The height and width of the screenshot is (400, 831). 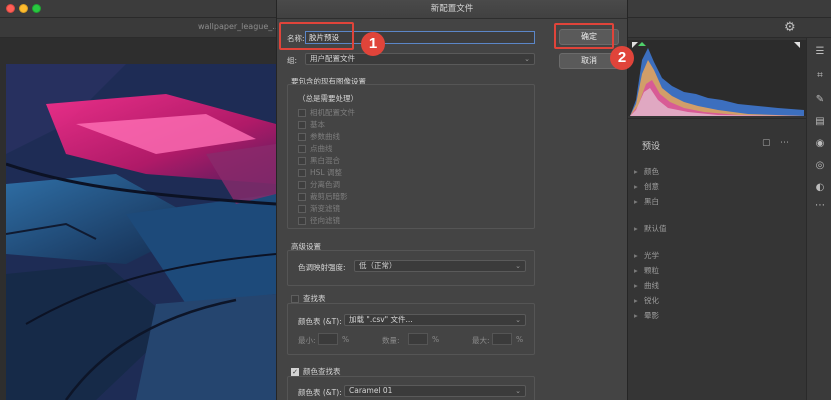 I want to click on minimize-window-button, so click(x=23, y=8).